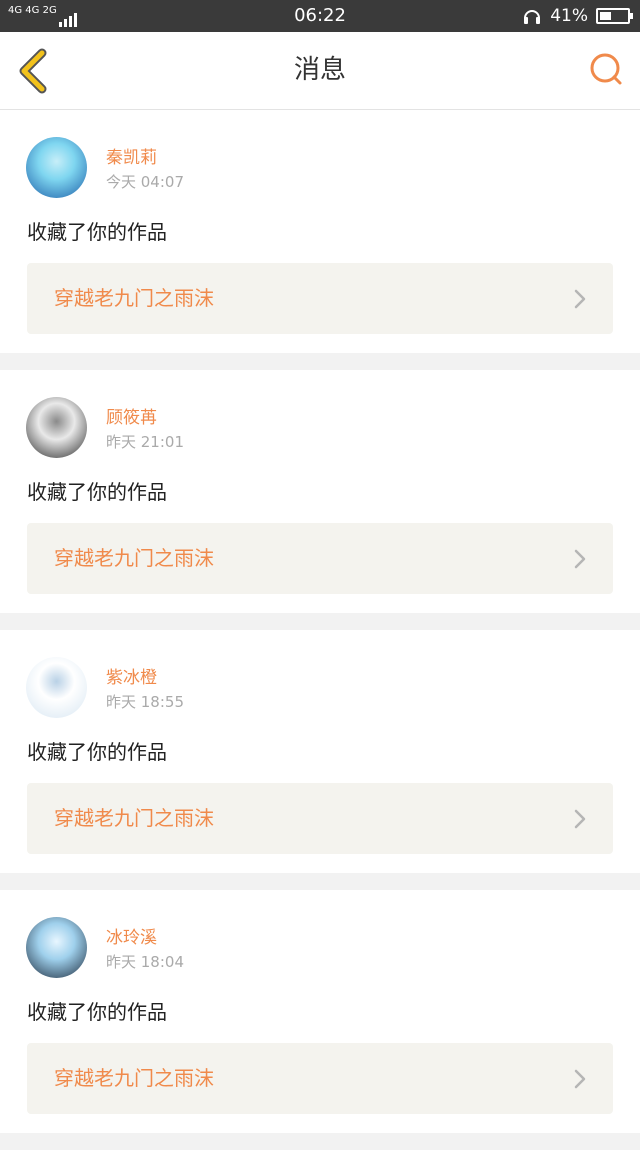 This screenshot has width=640, height=1150. I want to click on username: 秦凯莉, so click(131, 155).